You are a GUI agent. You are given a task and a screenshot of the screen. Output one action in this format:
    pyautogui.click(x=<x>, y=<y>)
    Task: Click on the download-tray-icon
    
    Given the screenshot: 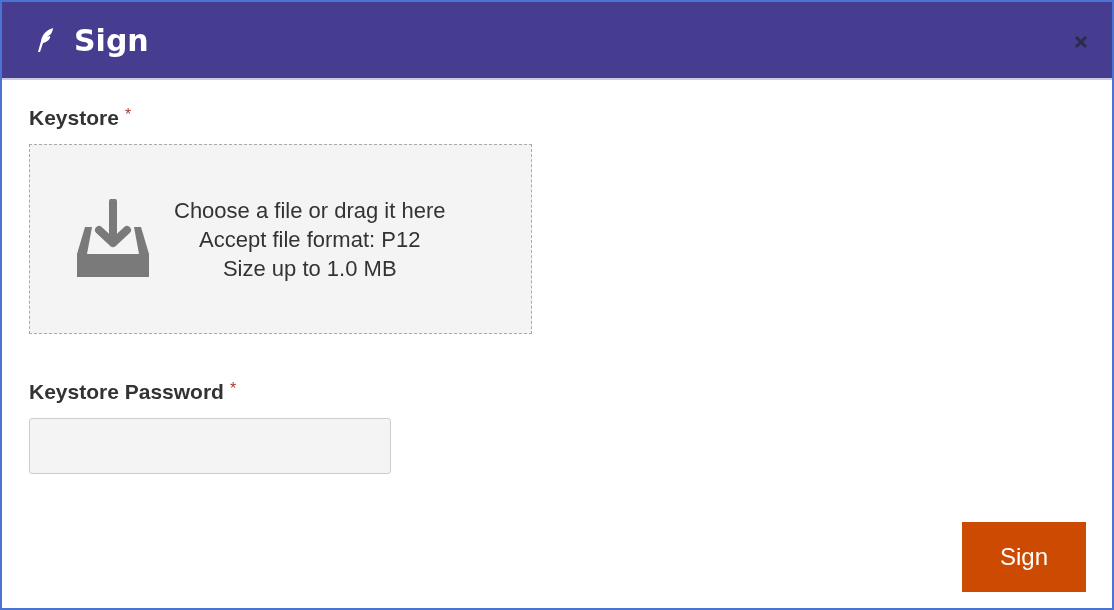 What is the action you would take?
    pyautogui.click(x=113, y=239)
    